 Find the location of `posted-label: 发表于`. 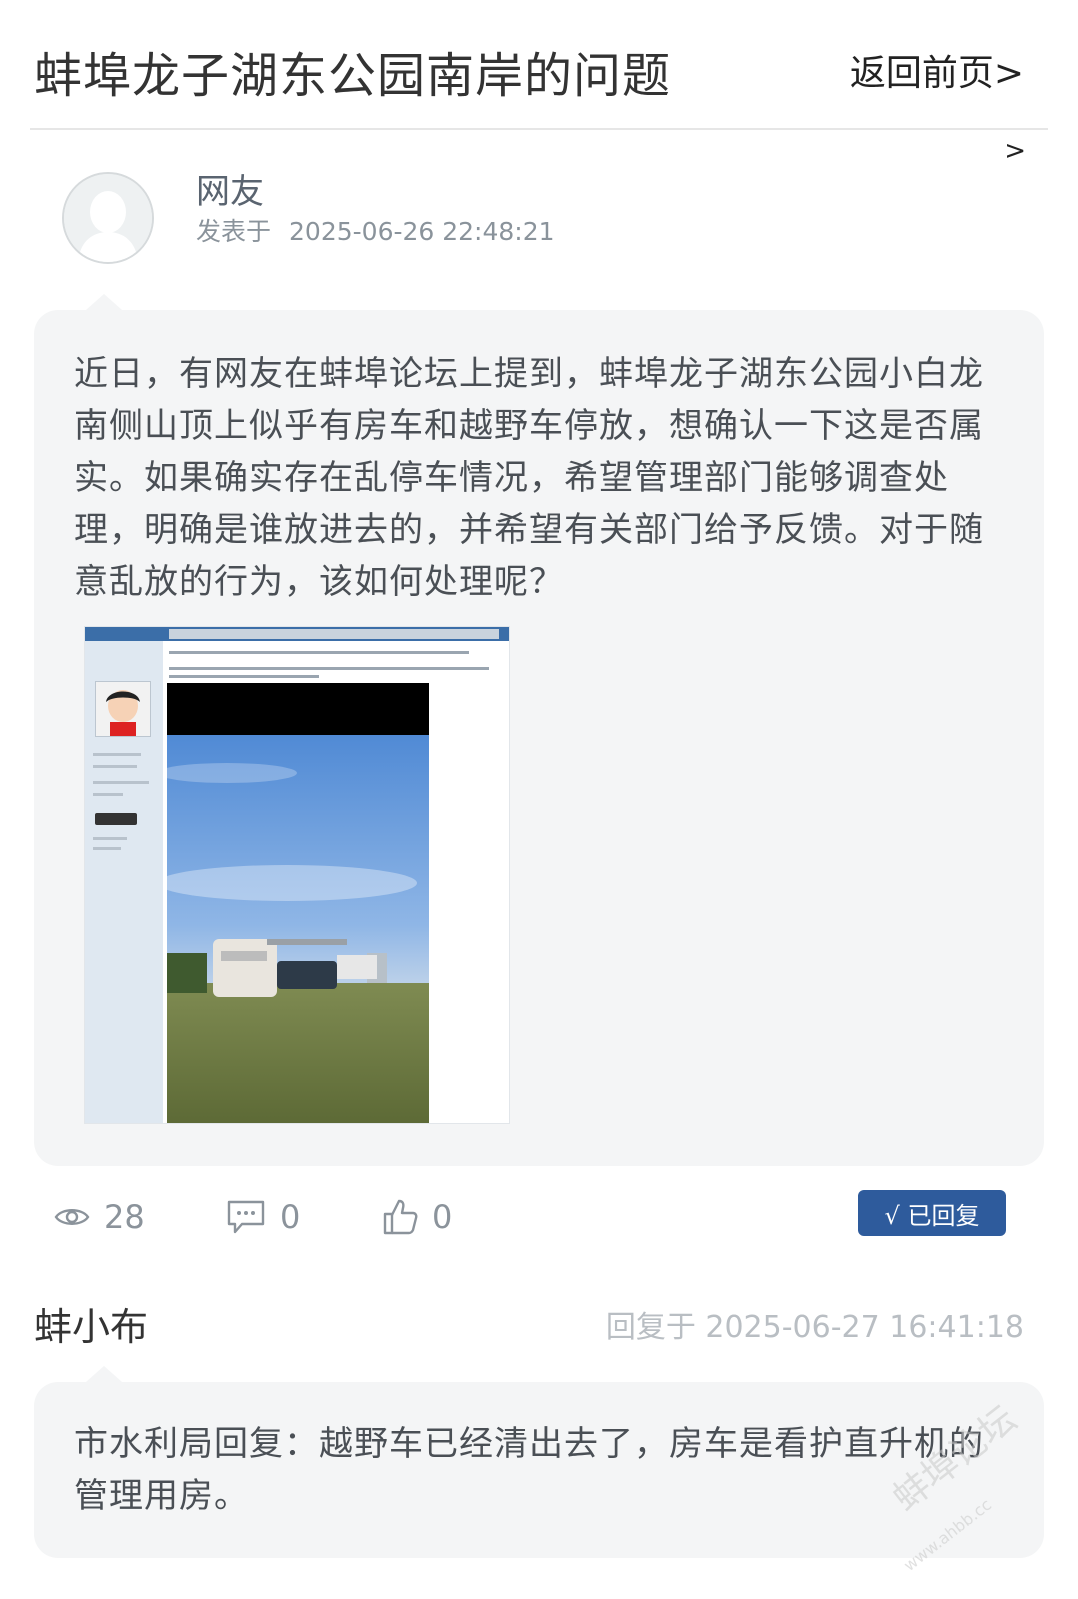

posted-label: 发表于 is located at coordinates (234, 231).